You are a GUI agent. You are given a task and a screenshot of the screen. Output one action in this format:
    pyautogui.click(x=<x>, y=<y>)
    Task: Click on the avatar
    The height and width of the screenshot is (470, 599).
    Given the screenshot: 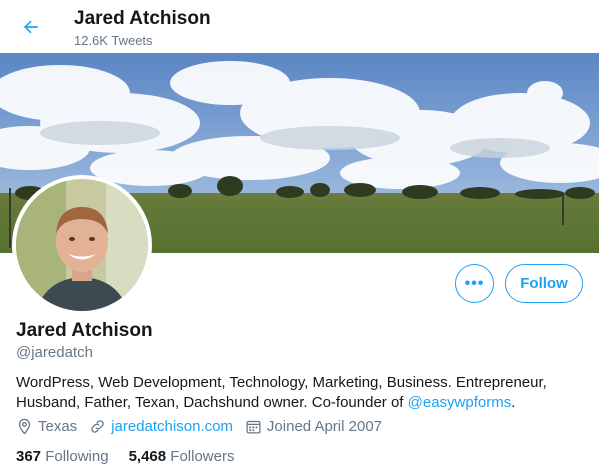 What is the action you would take?
    pyautogui.click(x=82, y=245)
    